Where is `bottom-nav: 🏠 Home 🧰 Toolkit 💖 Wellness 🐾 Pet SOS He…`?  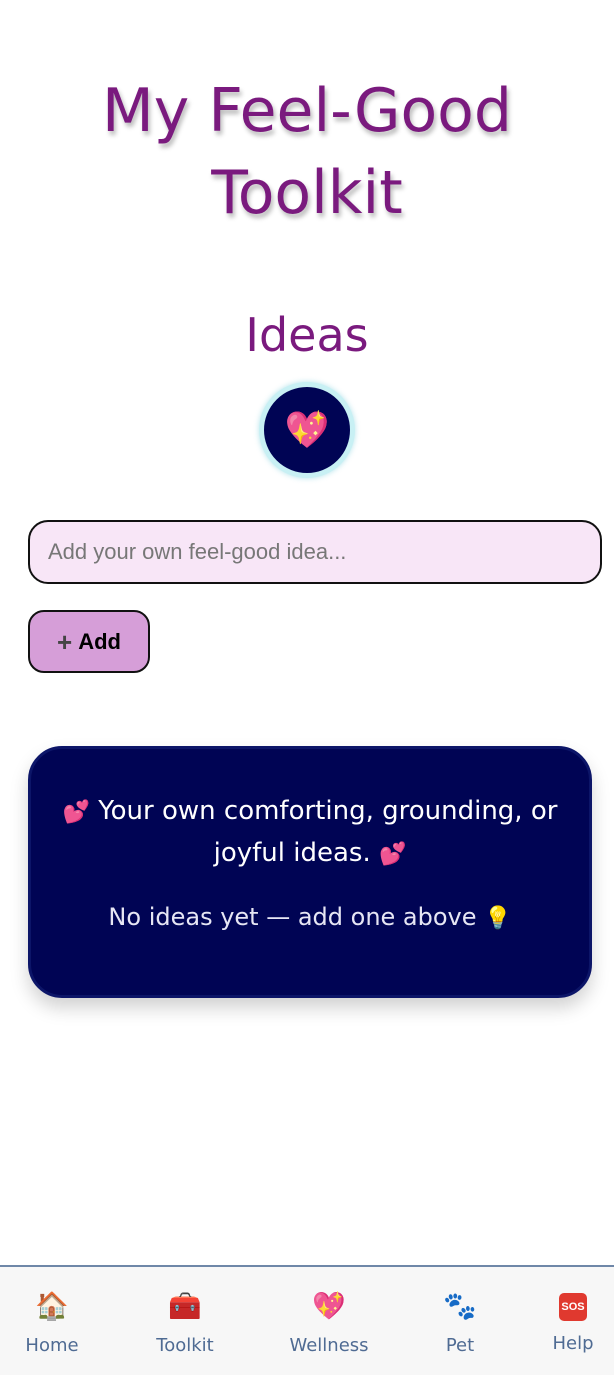
bottom-nav: 🏠 Home 🧰 Toolkit 💖 Wellness 🐾 Pet SOS He… is located at coordinates (307, 1320).